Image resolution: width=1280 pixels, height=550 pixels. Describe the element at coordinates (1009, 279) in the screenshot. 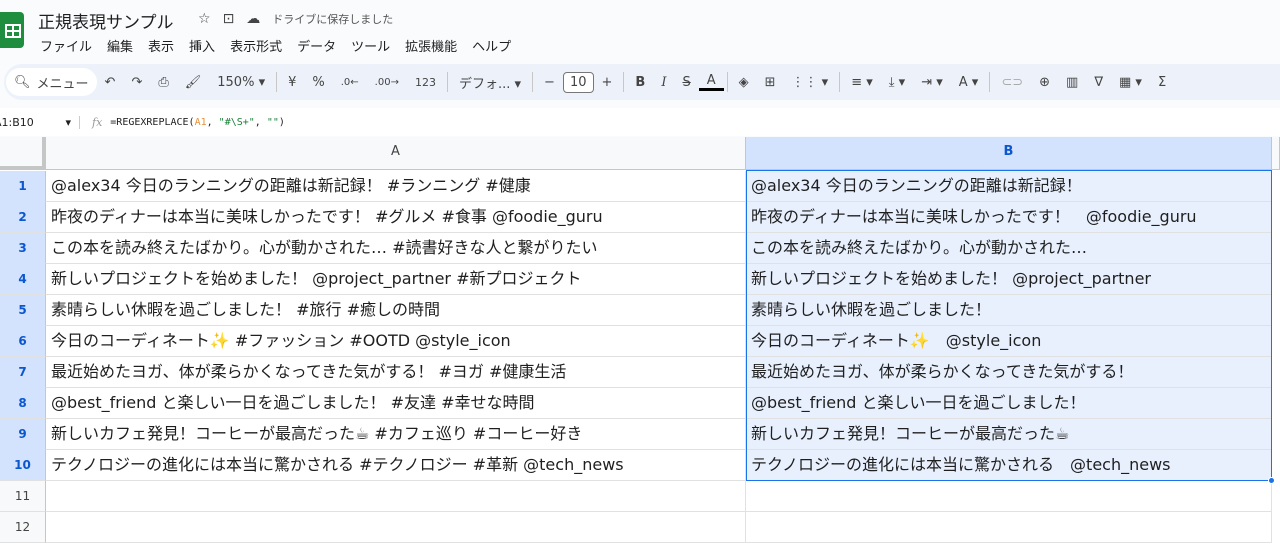

I see `cell-b: 新しいプロジェクトを始めました！ @project_partner` at that location.